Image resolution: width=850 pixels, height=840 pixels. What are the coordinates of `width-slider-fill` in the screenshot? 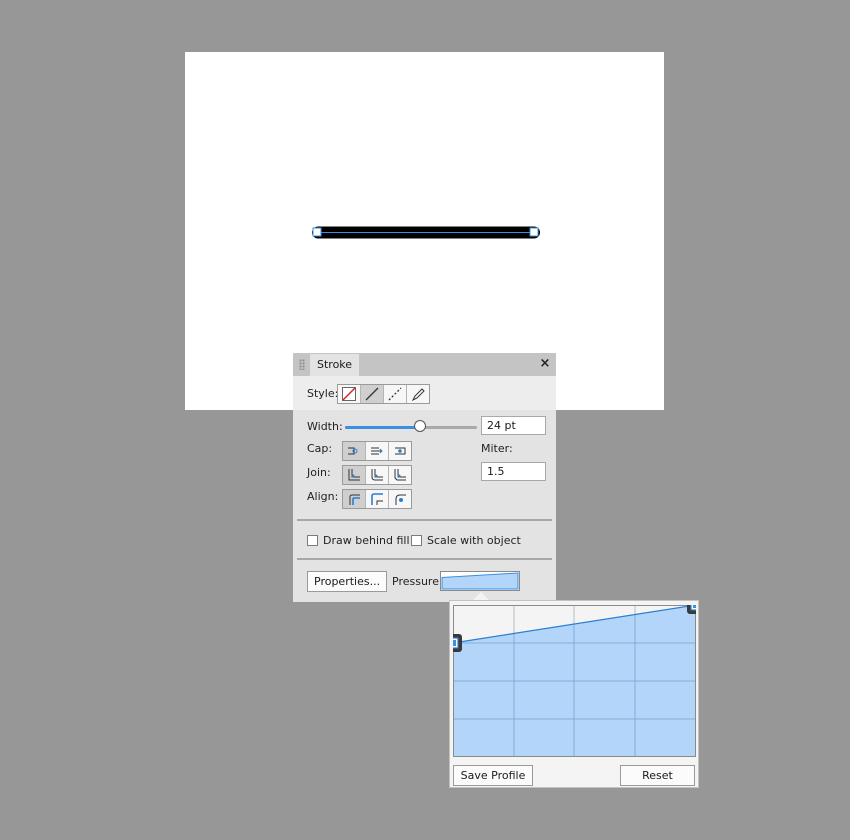 It's located at (383, 427).